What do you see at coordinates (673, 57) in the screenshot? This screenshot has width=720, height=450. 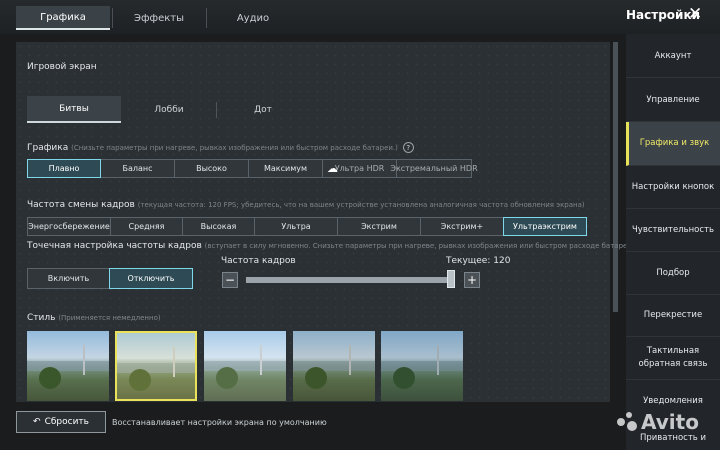 I see `sidebar-item-account: Аккаунт` at bounding box center [673, 57].